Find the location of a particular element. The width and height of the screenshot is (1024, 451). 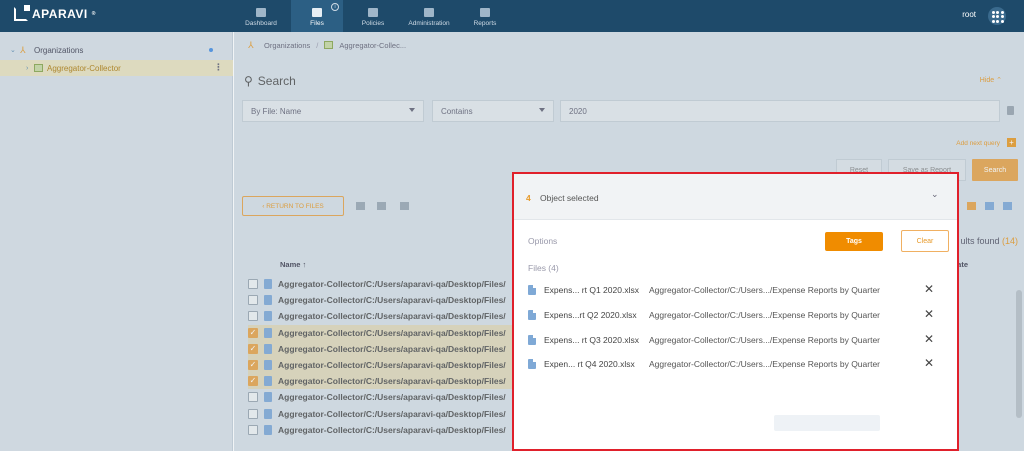

apps-grid-icon is located at coordinates (997, 16).